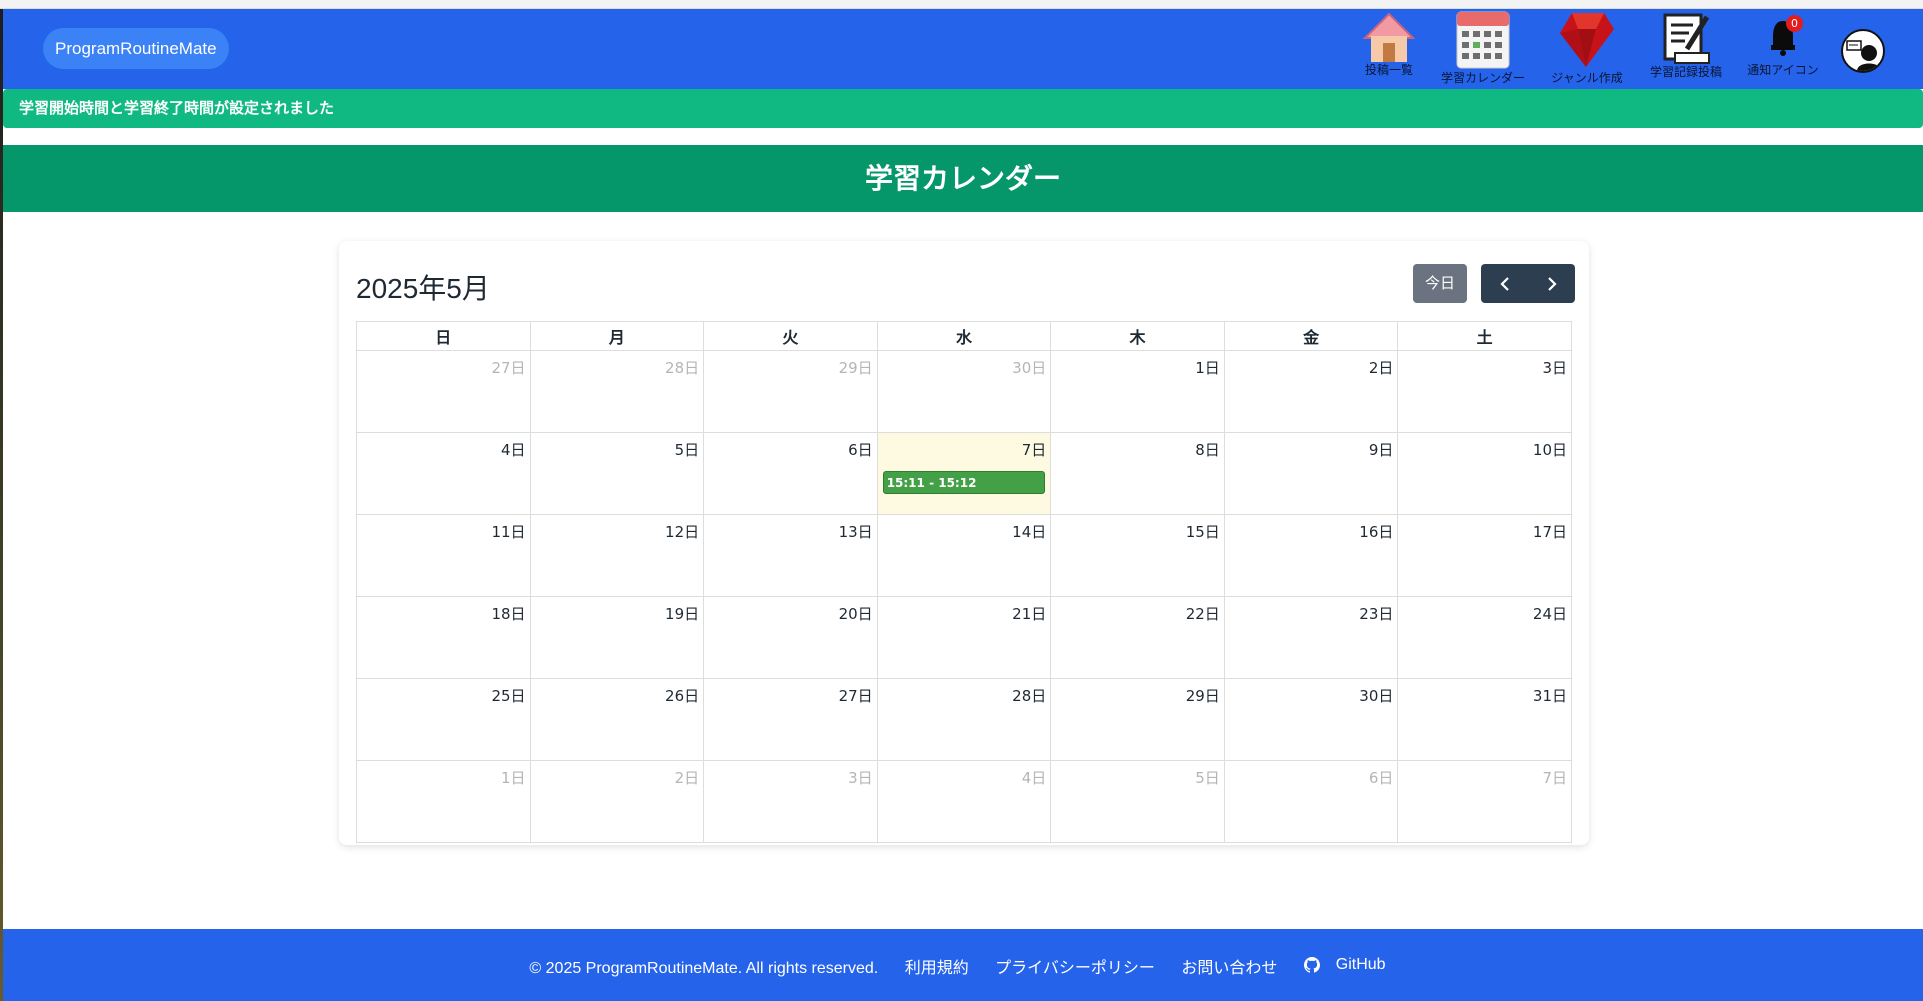 This screenshot has height=1001, width=1923. I want to click on today-button: 今日, so click(1440, 283).